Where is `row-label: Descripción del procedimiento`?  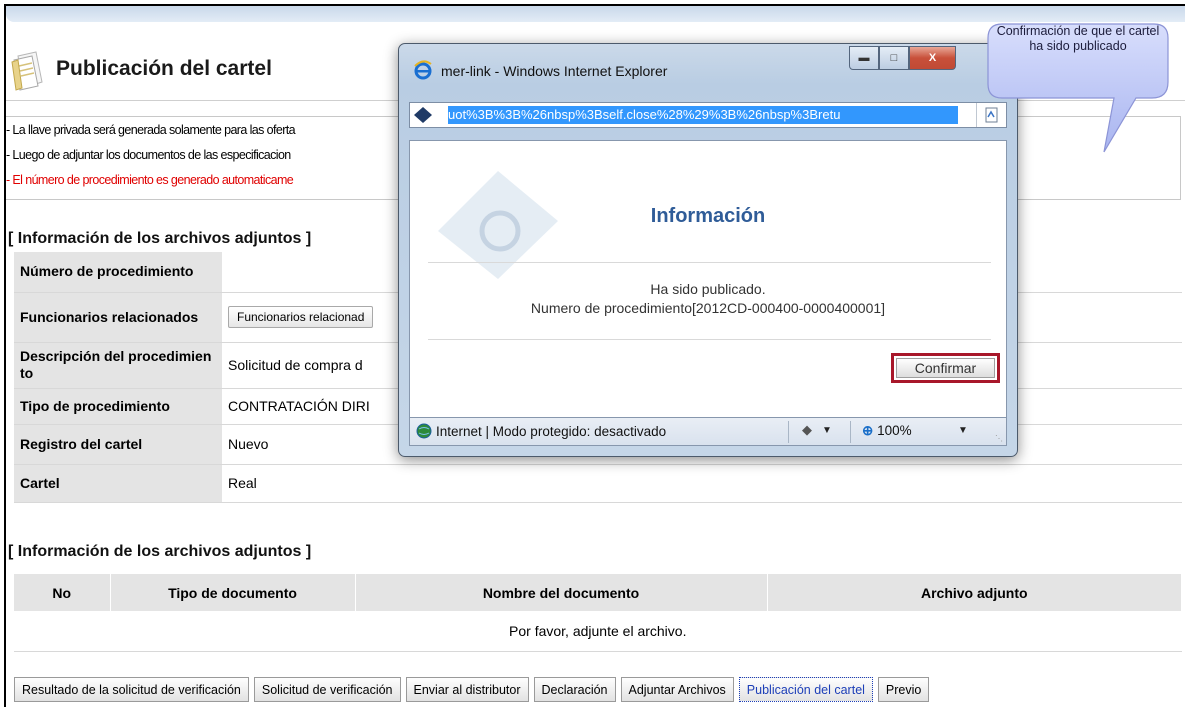 row-label: Descripción del procedimiento is located at coordinates (118, 365).